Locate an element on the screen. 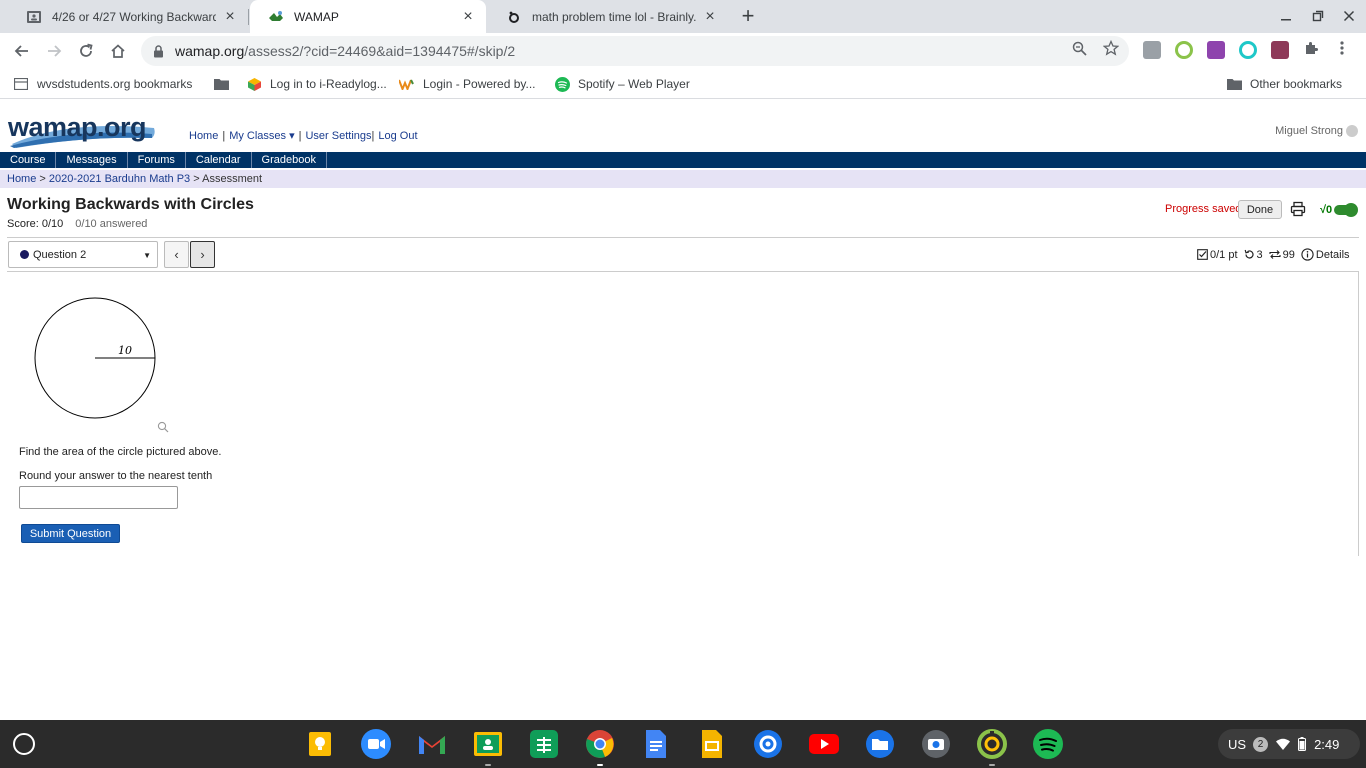 This screenshot has height=768, width=1366. chevron-right-icon: › is located at coordinates (202, 254).